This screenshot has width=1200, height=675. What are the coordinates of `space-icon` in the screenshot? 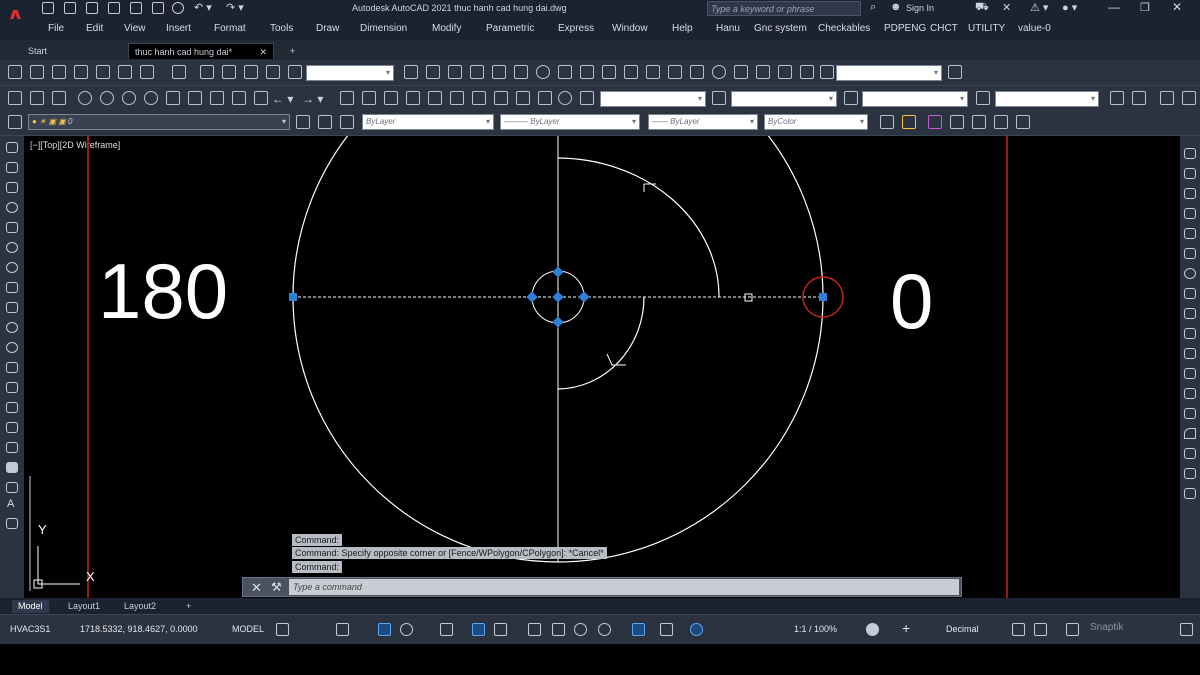 It's located at (631, 72).